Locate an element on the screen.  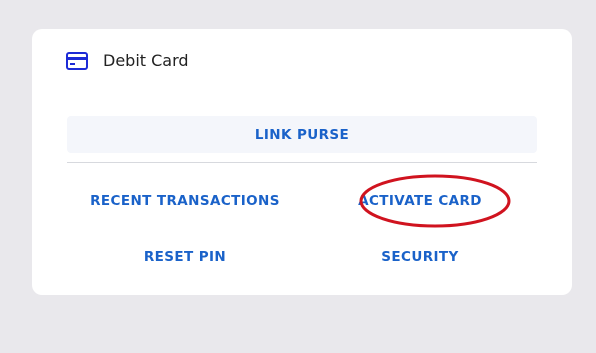
activate-card-label: ACTIVATE CARD is located at coordinates (420, 201).